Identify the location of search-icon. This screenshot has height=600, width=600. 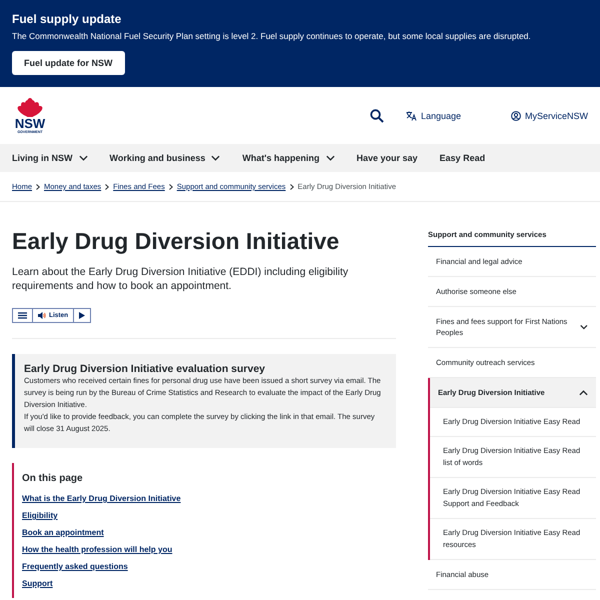
(377, 115).